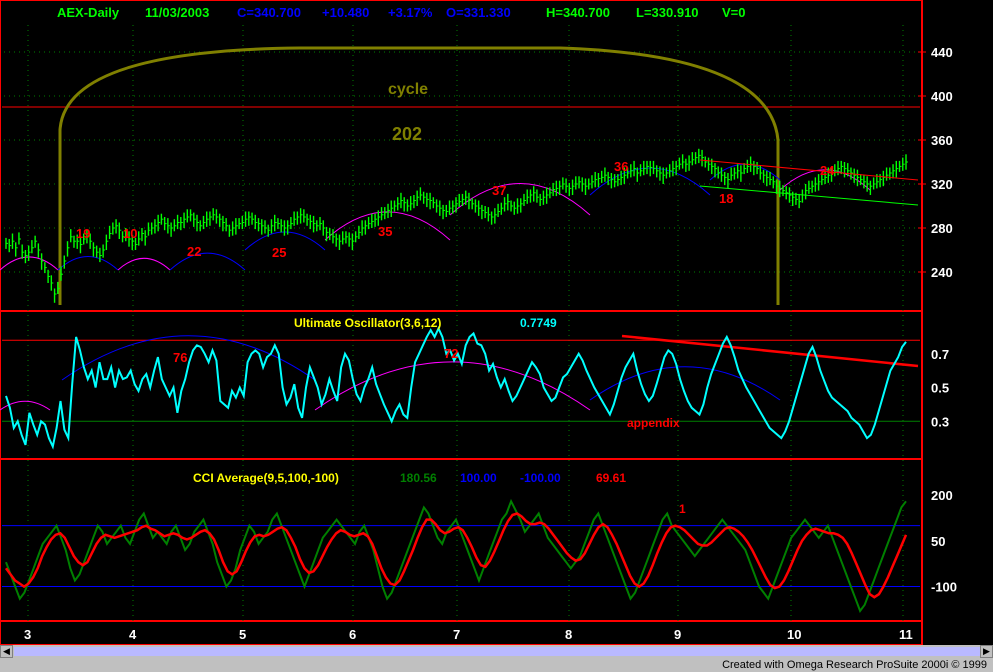 The width and height of the screenshot is (993, 672). Describe the element at coordinates (940, 354) in the screenshot. I see `uo-ytick-2: 0.7` at that location.